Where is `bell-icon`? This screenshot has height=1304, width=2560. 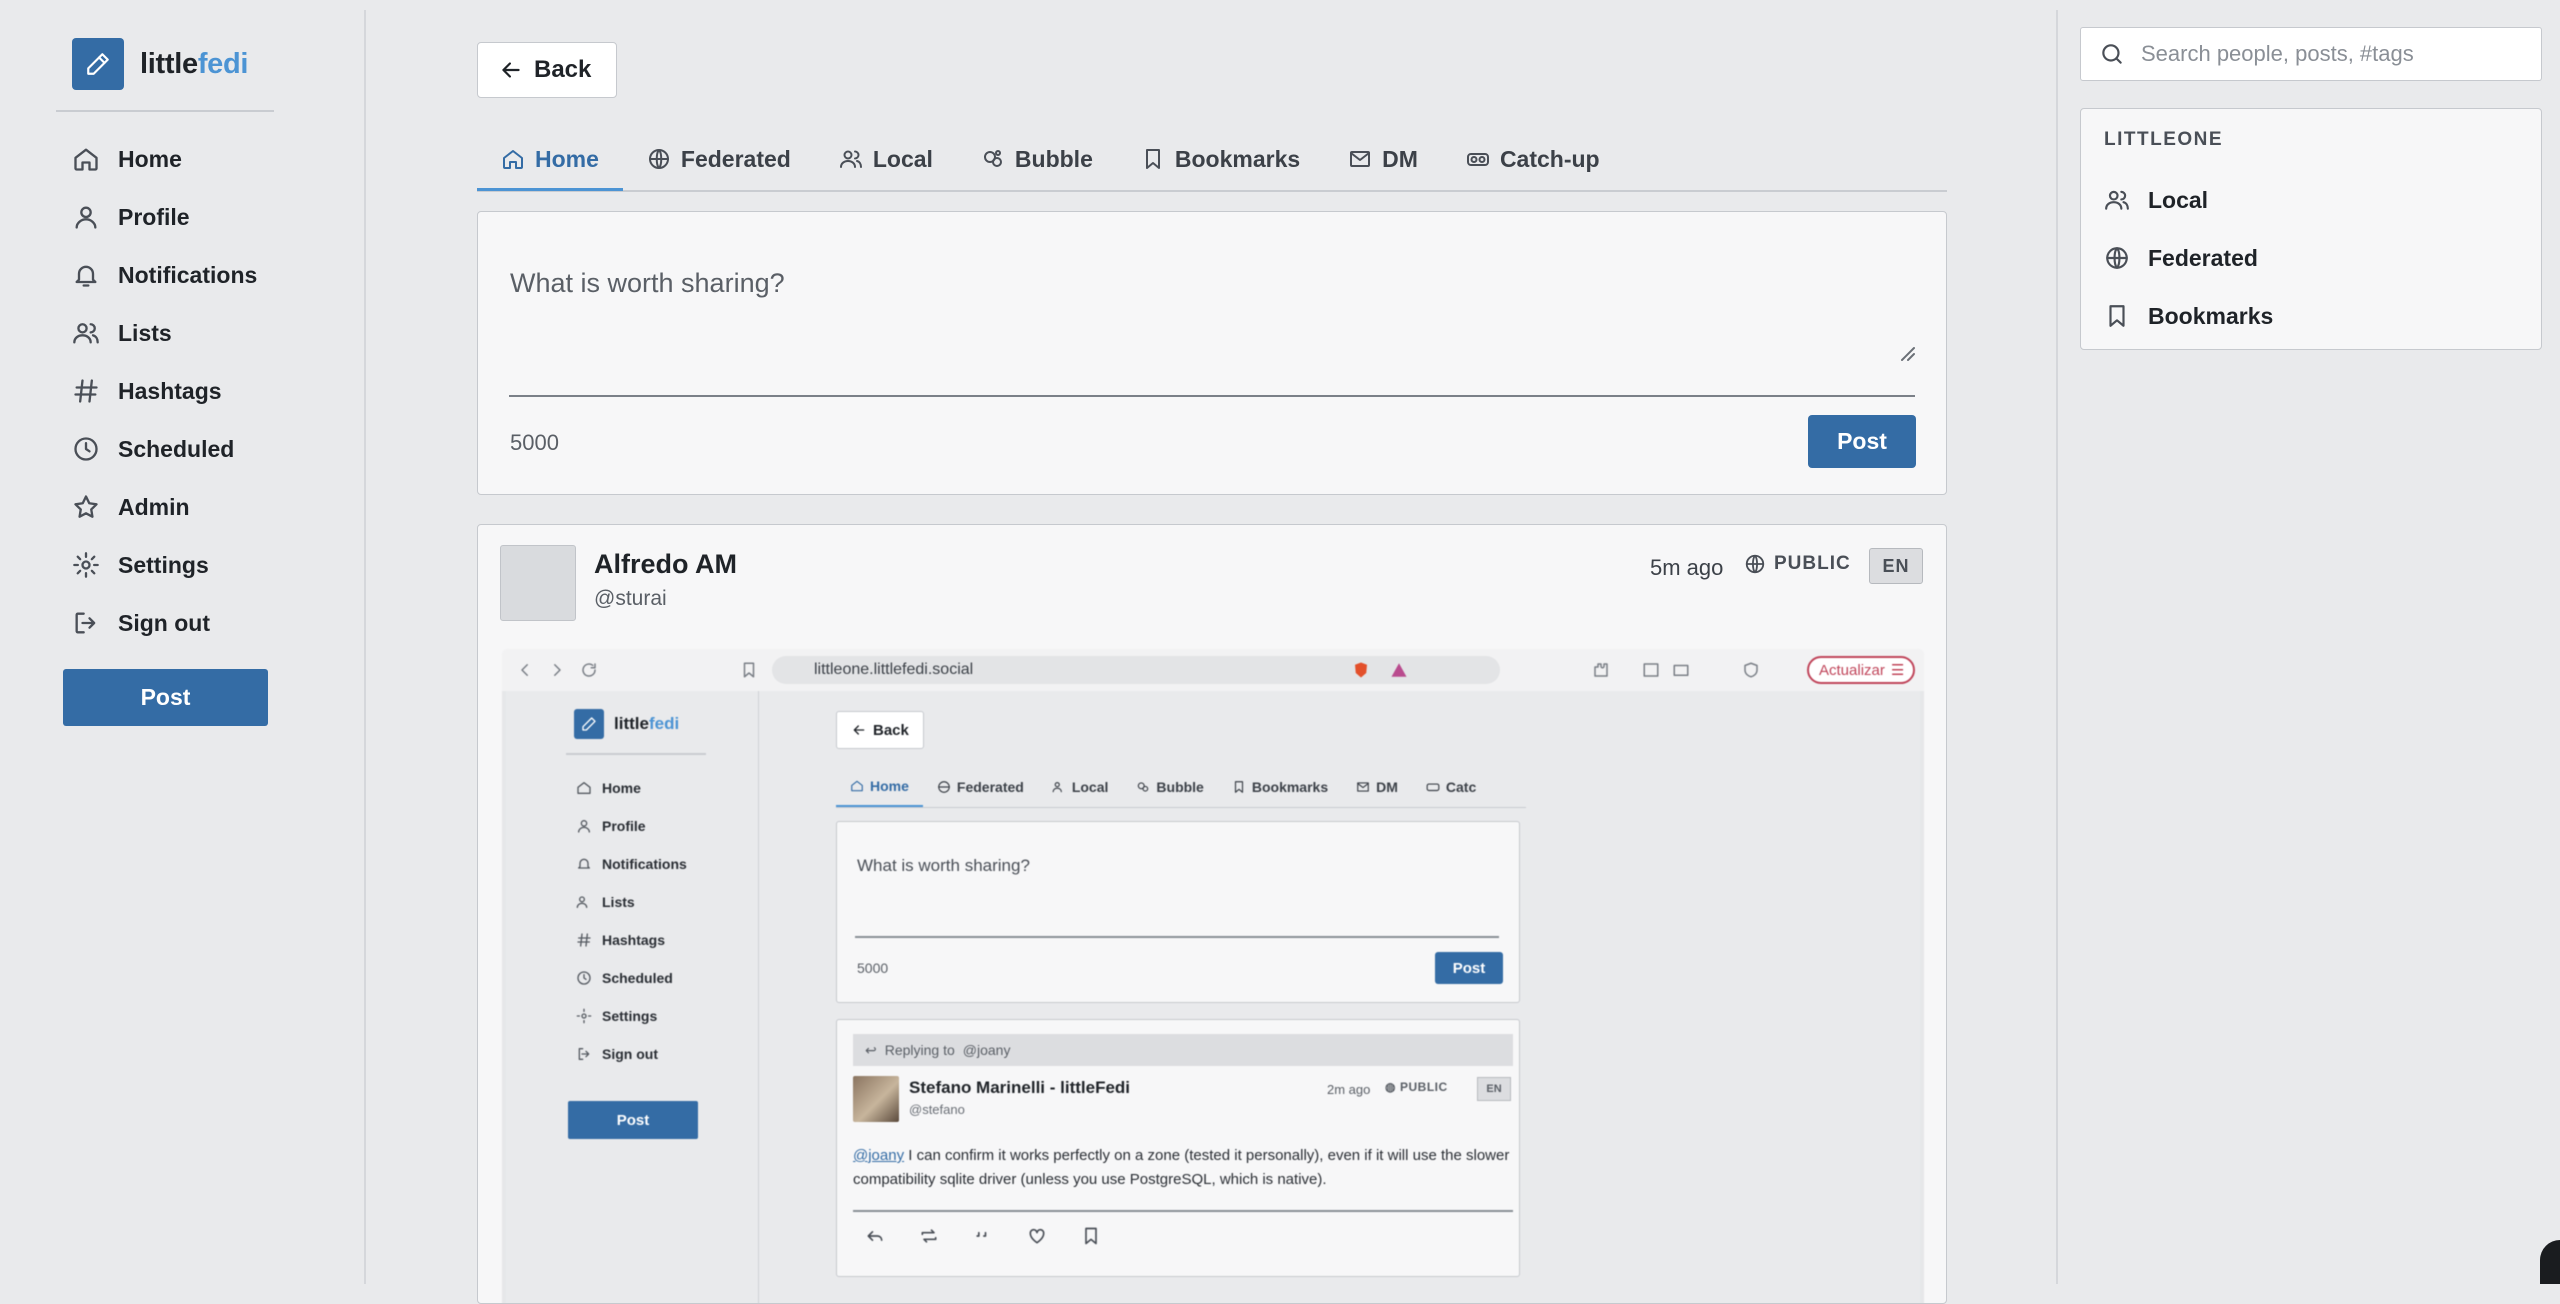
bell-icon is located at coordinates (86, 276).